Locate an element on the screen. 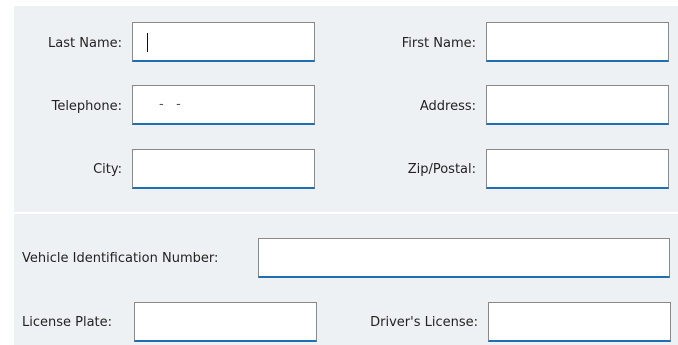 This screenshot has width=678, height=345. first-name-label: First Name: is located at coordinates (438, 43).